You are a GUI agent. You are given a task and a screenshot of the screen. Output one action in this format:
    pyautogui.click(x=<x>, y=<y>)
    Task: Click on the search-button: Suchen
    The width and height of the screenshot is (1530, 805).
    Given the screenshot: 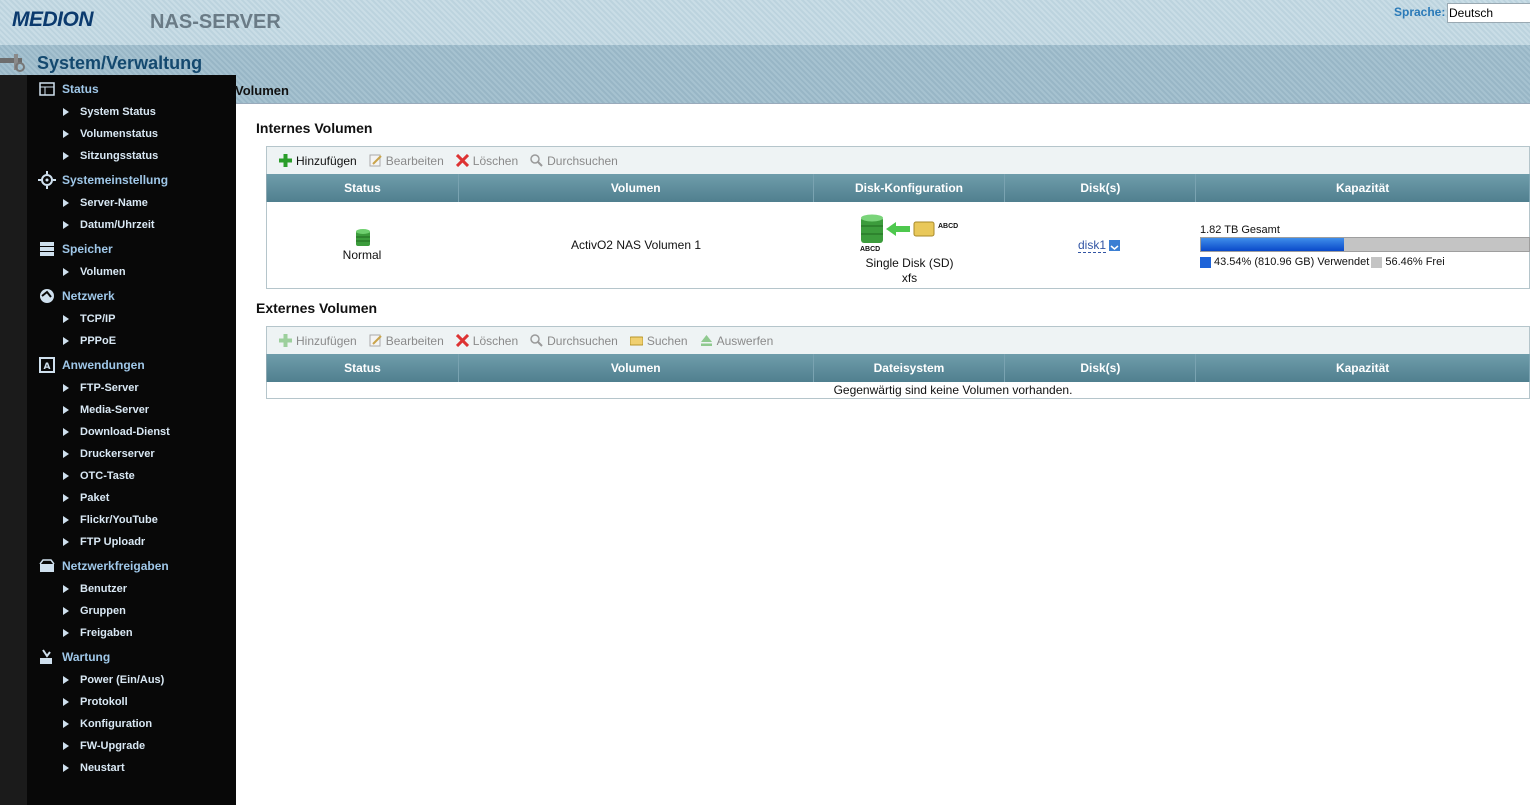 What is the action you would take?
    pyautogui.click(x=658, y=341)
    